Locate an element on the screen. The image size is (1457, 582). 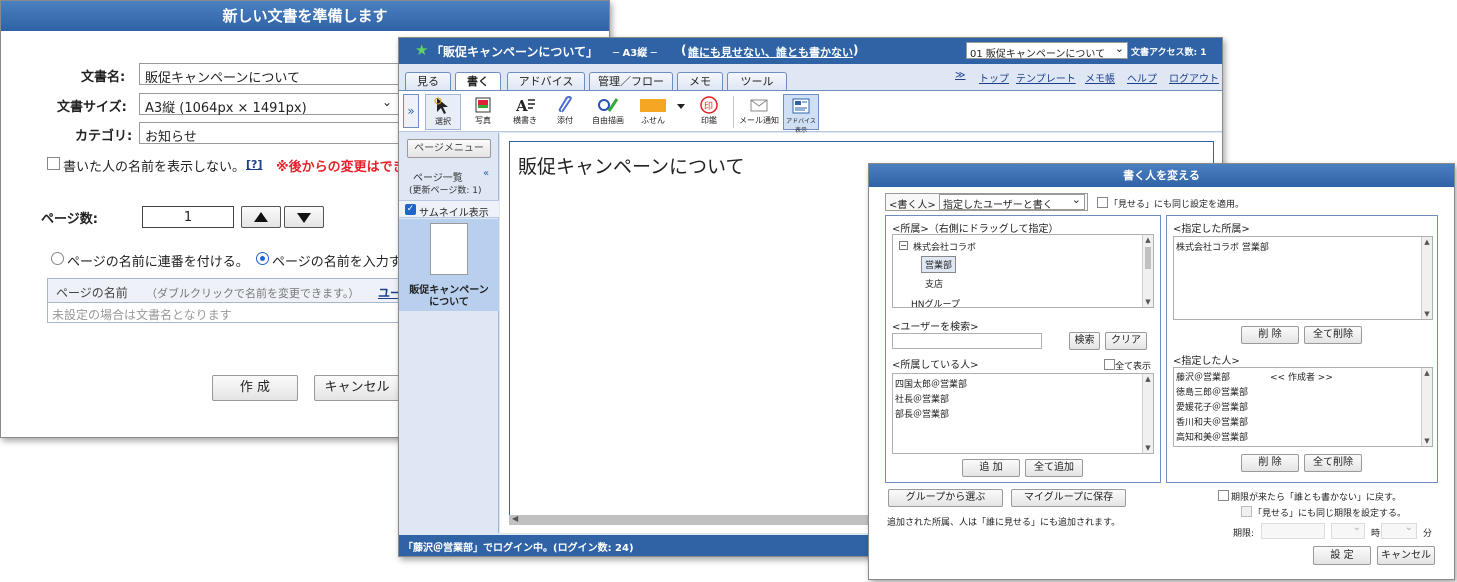
doc-name-input: 販促キャンペーンについて is located at coordinates (289, 74).